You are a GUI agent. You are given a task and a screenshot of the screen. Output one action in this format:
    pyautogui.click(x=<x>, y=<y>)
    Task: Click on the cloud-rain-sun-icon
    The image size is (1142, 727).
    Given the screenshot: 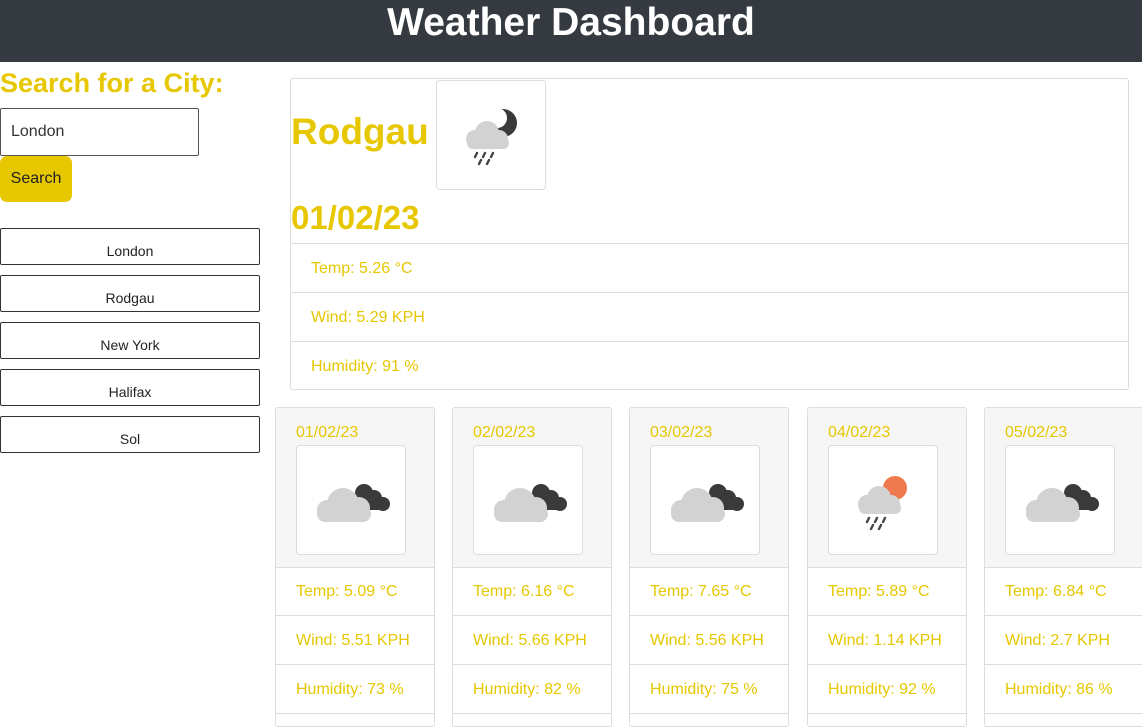 What is the action you would take?
    pyautogui.click(x=883, y=500)
    